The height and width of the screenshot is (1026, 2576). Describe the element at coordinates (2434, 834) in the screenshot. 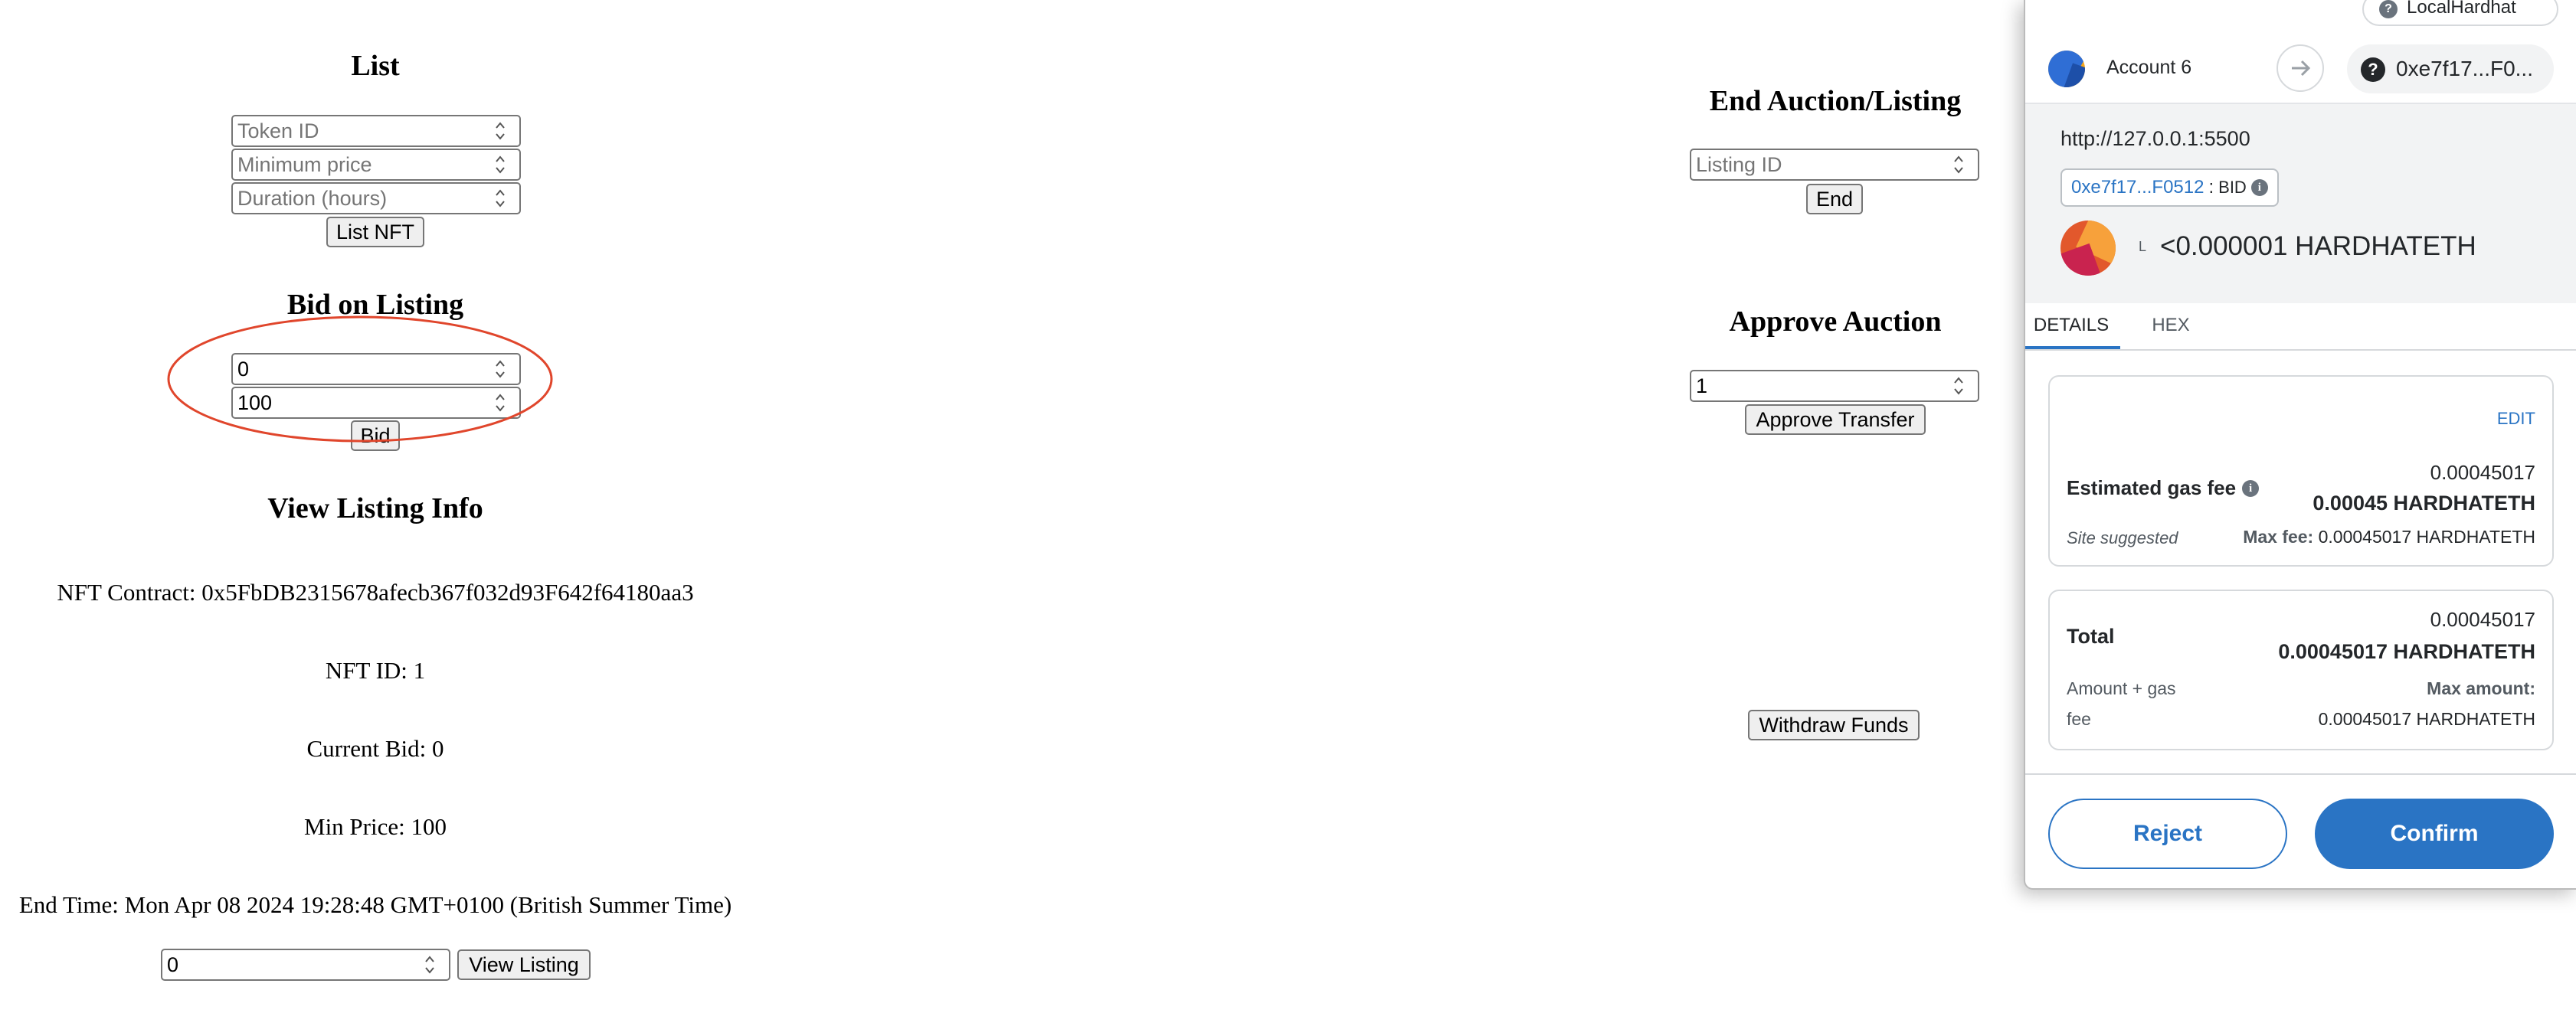

I see `confirm-button: Confirm` at that location.